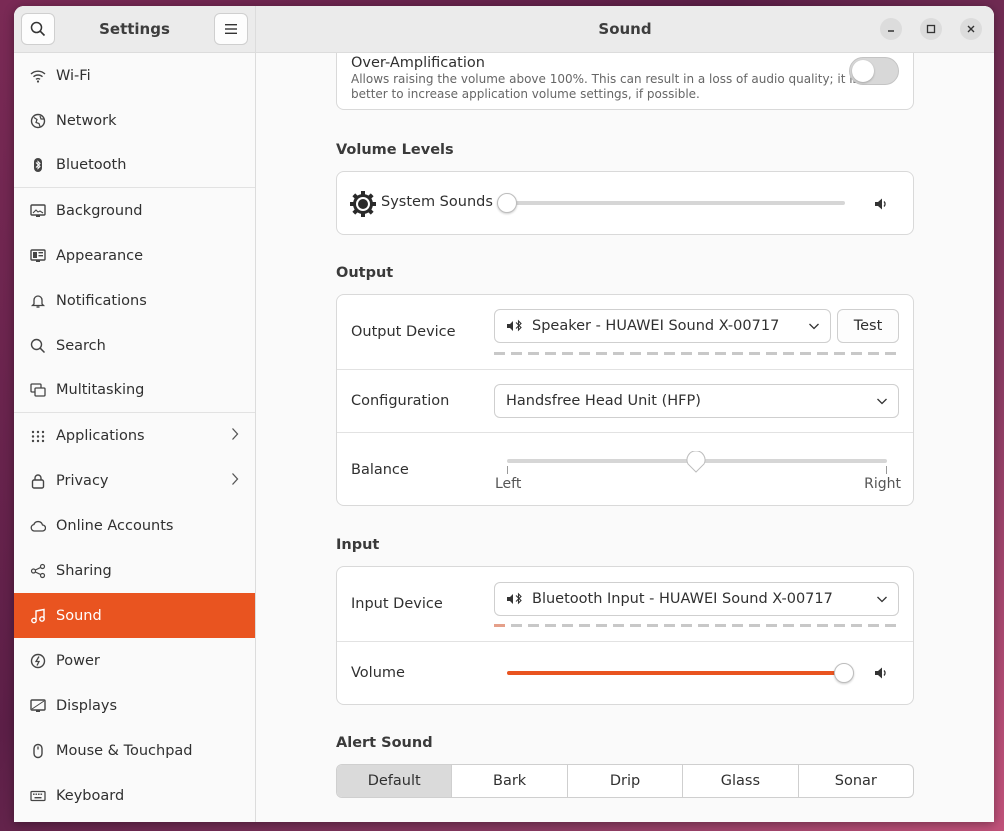 Image resolution: width=1004 pixels, height=831 pixels. Describe the element at coordinates (134, 165) in the screenshot. I see `sidebar-item-bluetooth: Bluetooth` at that location.